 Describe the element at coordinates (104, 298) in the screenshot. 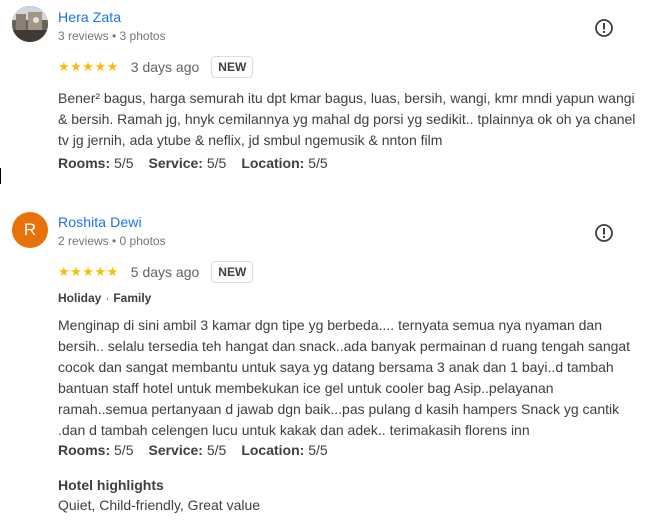

I see `trip-type: Holiday · Family` at that location.